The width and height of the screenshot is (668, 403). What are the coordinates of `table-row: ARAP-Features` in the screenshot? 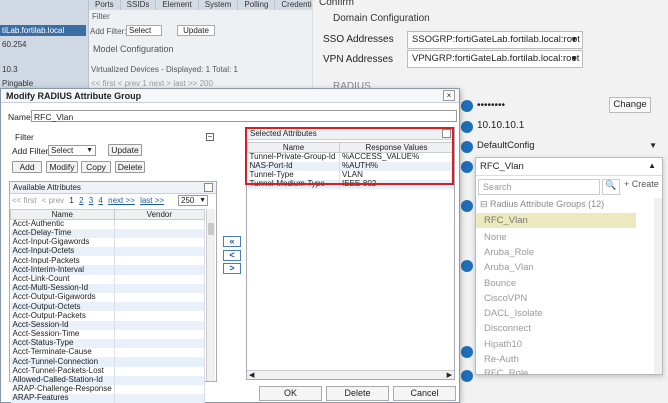 It's located at (108, 398).